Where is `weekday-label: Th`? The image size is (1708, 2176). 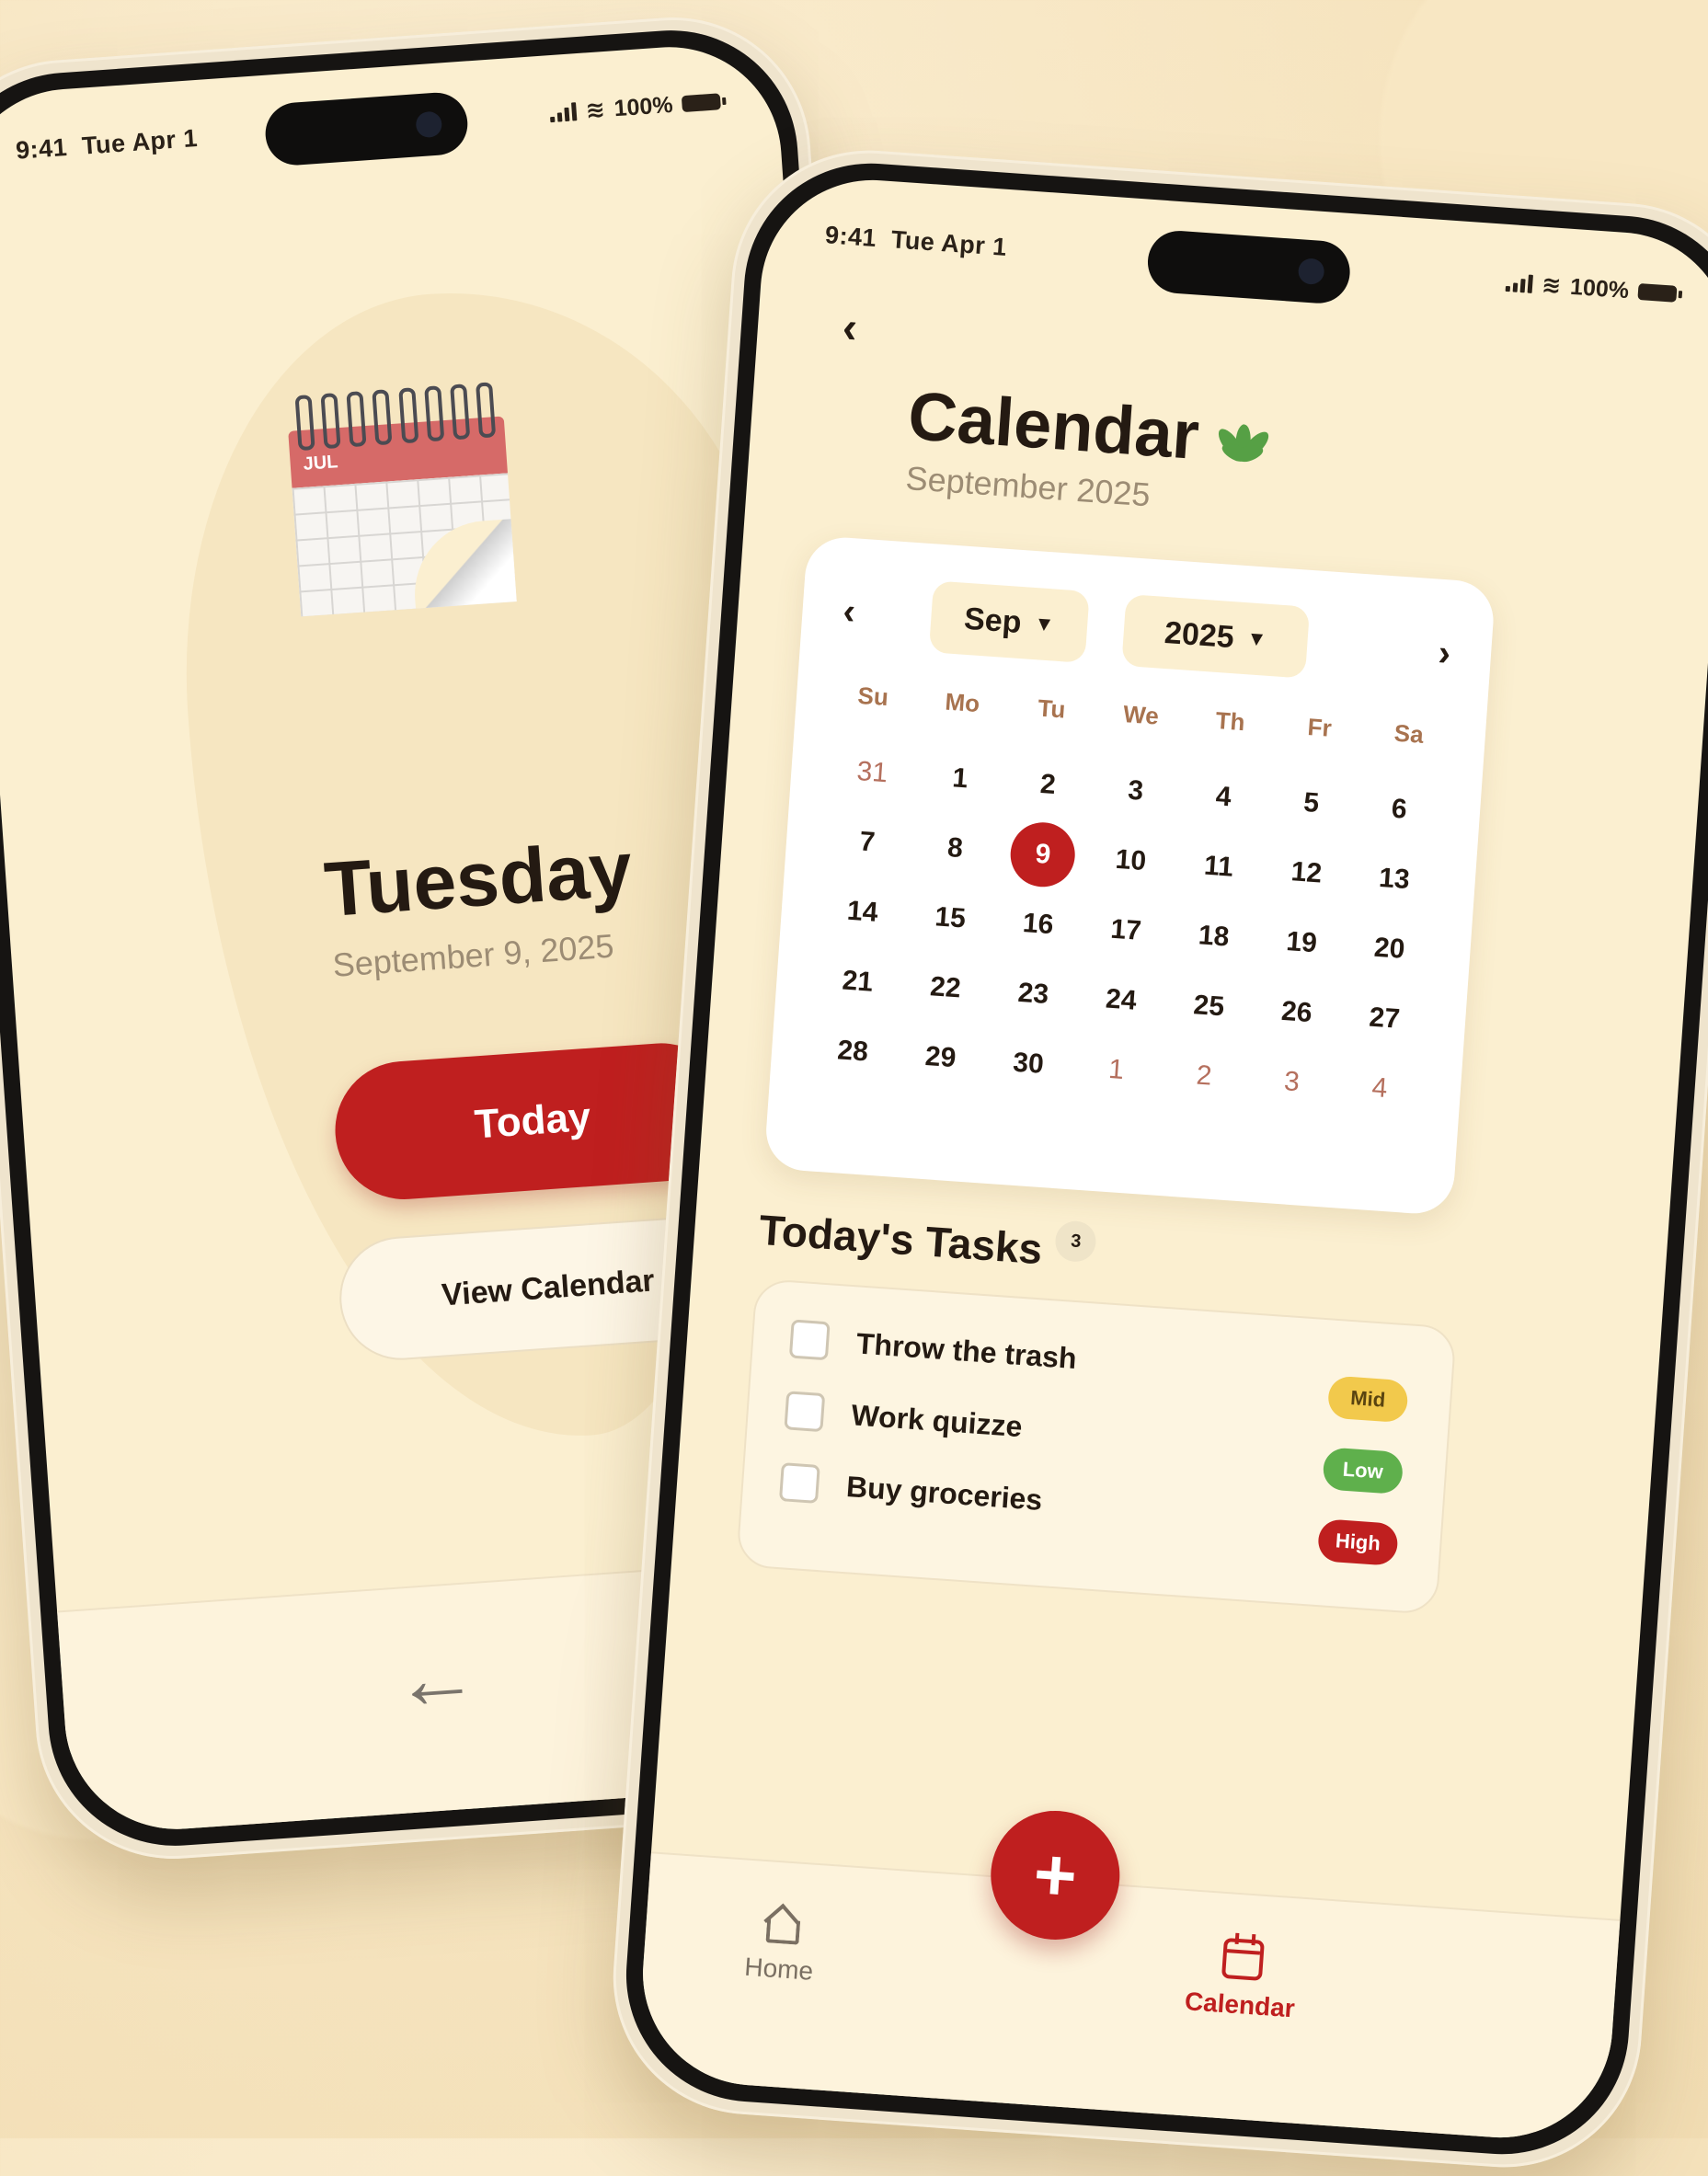
weekday-label: Th is located at coordinates (1230, 722).